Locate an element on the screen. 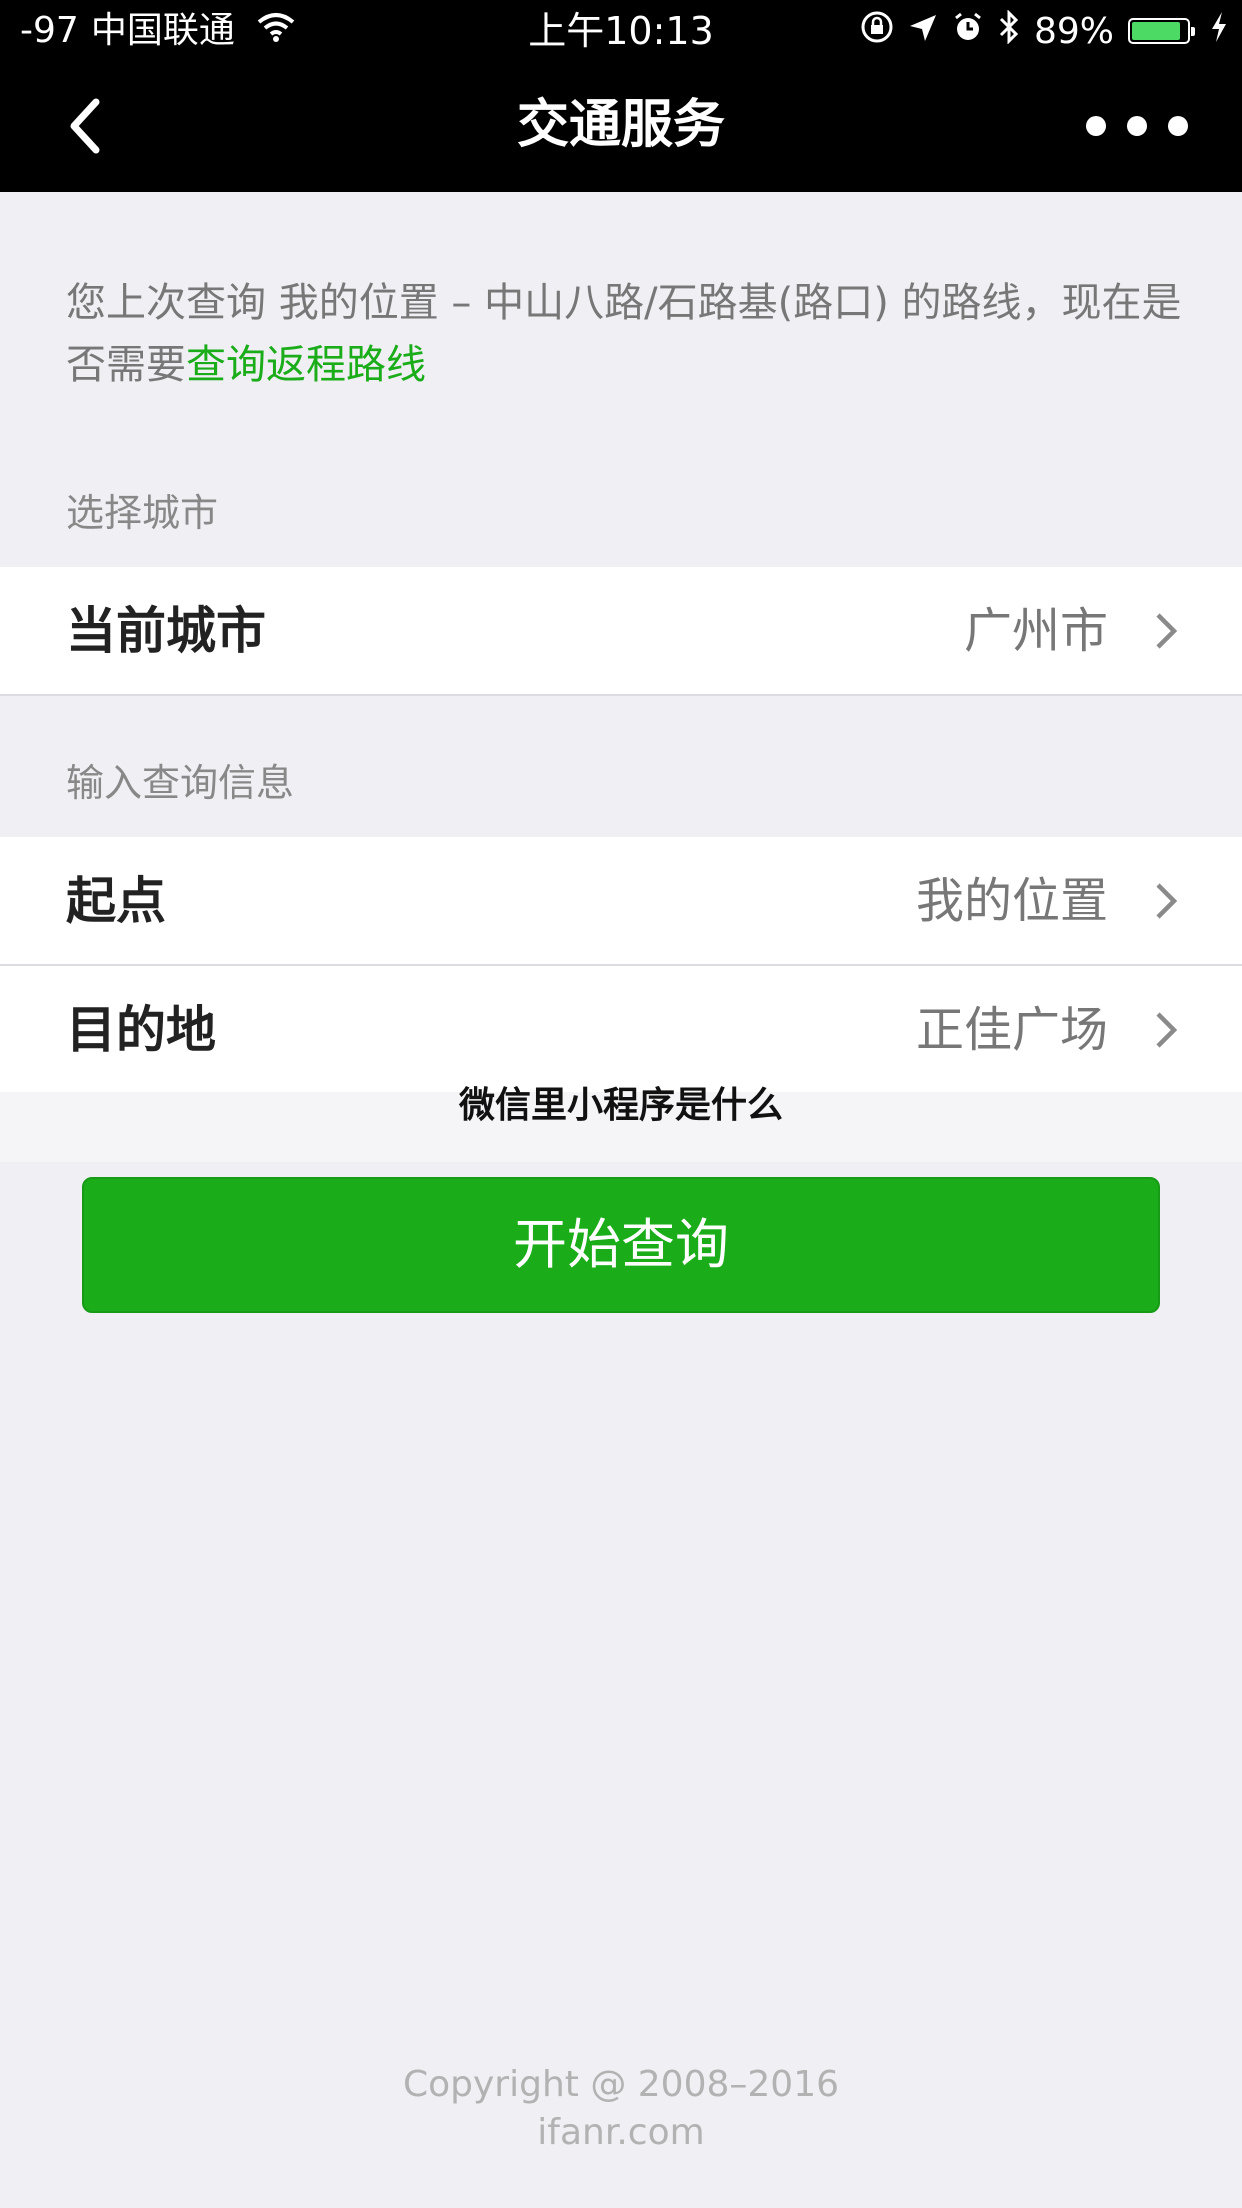 This screenshot has width=1242, height=2208. status-bar: -97 中国联通 上午10:13 89% is located at coordinates (621, 31).